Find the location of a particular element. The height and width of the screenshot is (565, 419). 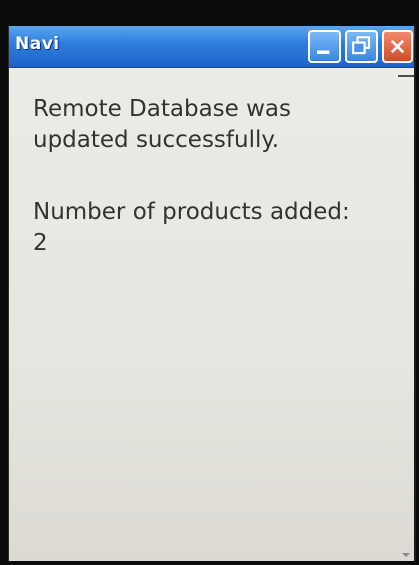

product-count: Number of products added: 2 is located at coordinates (208, 228).